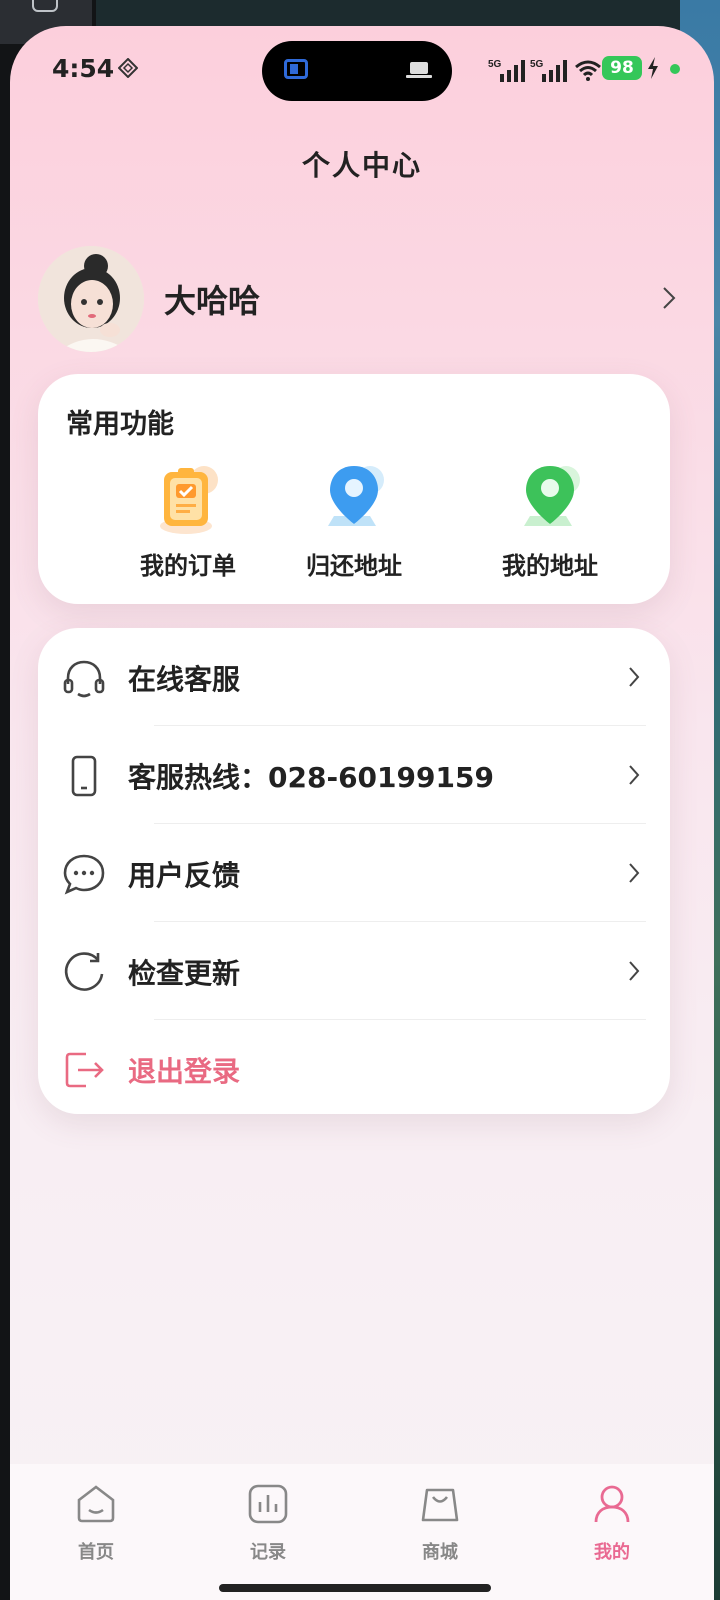 This screenshot has width=720, height=1600. What do you see at coordinates (612, 1504) in the screenshot?
I see `person-icon` at bounding box center [612, 1504].